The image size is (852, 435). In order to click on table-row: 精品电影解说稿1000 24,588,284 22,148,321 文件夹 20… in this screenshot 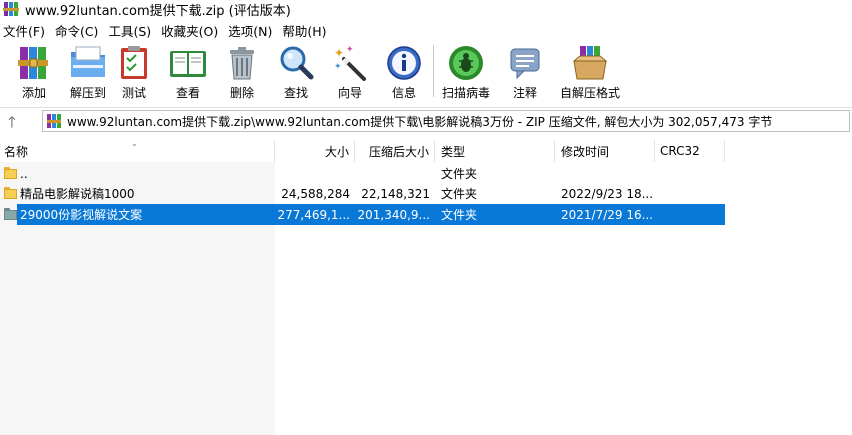, I will do `click(426, 193)`.